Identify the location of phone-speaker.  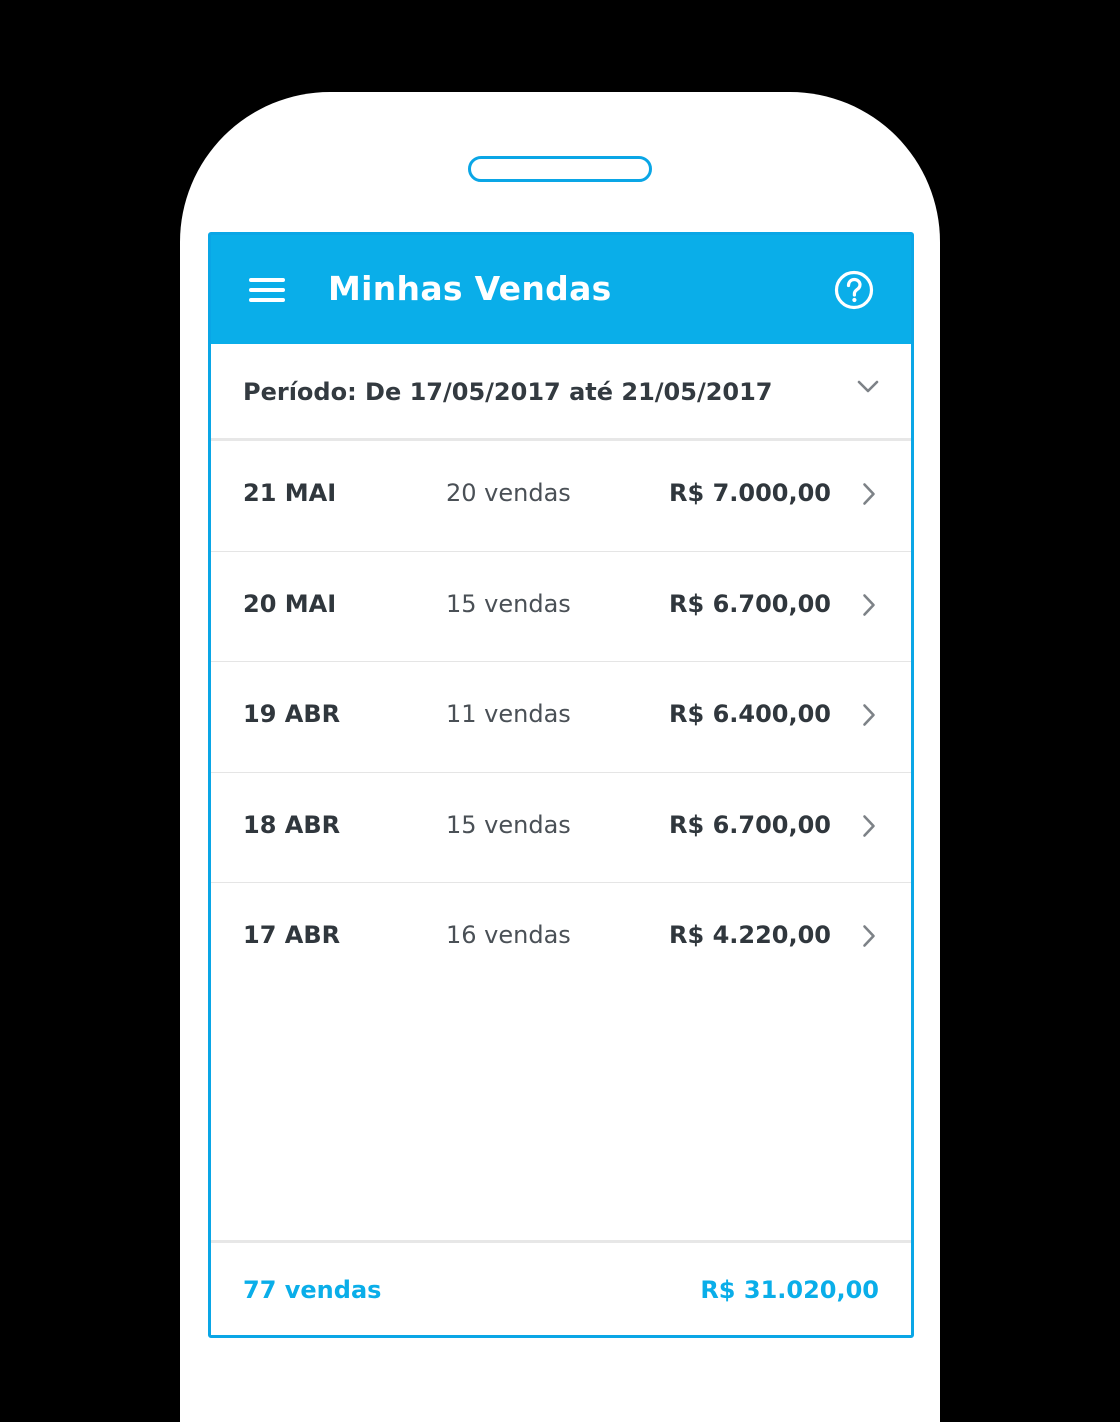
(560, 169).